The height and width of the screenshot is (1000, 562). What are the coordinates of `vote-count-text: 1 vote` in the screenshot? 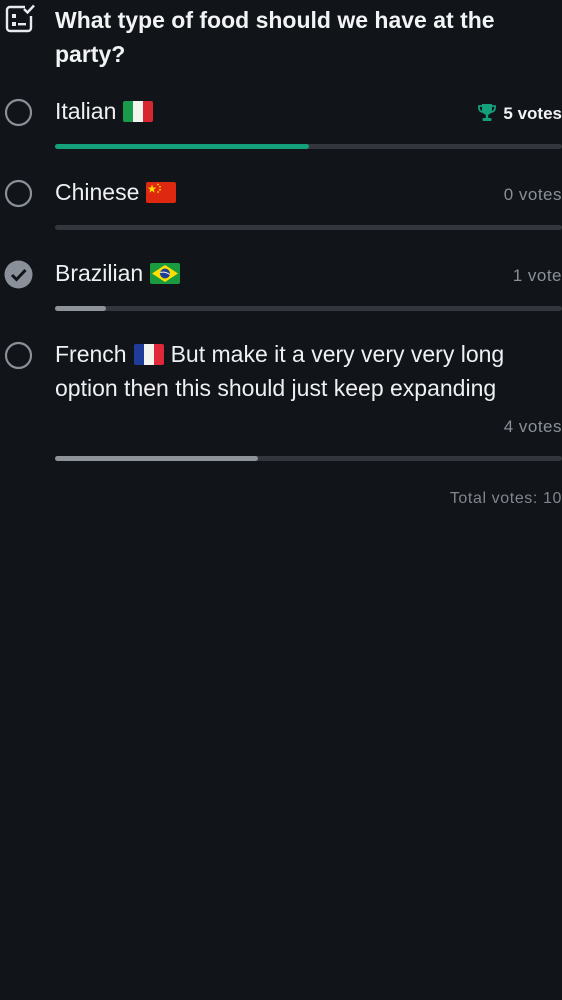 It's located at (537, 275).